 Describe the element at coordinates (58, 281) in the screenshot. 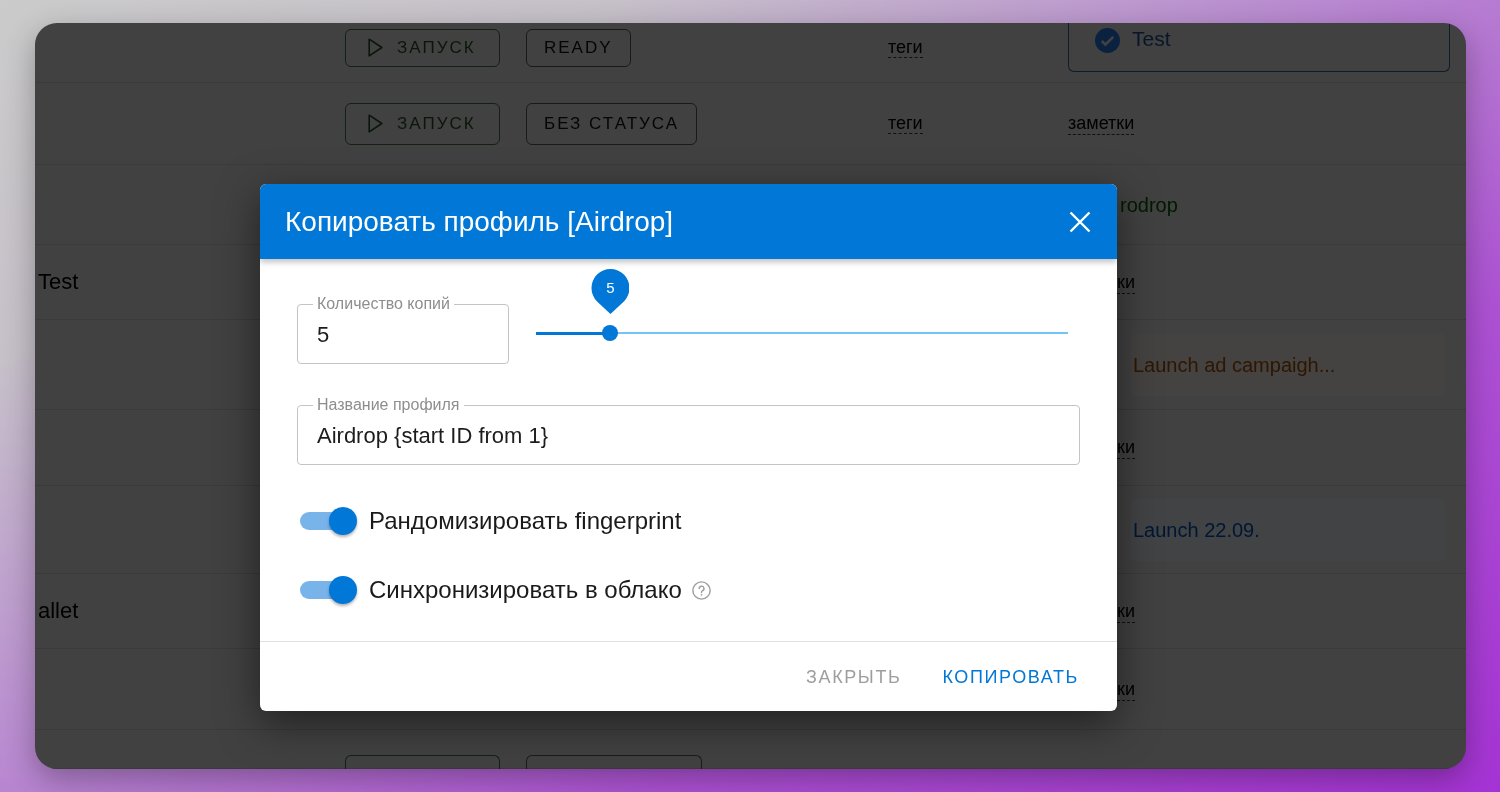

I see `profile-name: Test` at that location.